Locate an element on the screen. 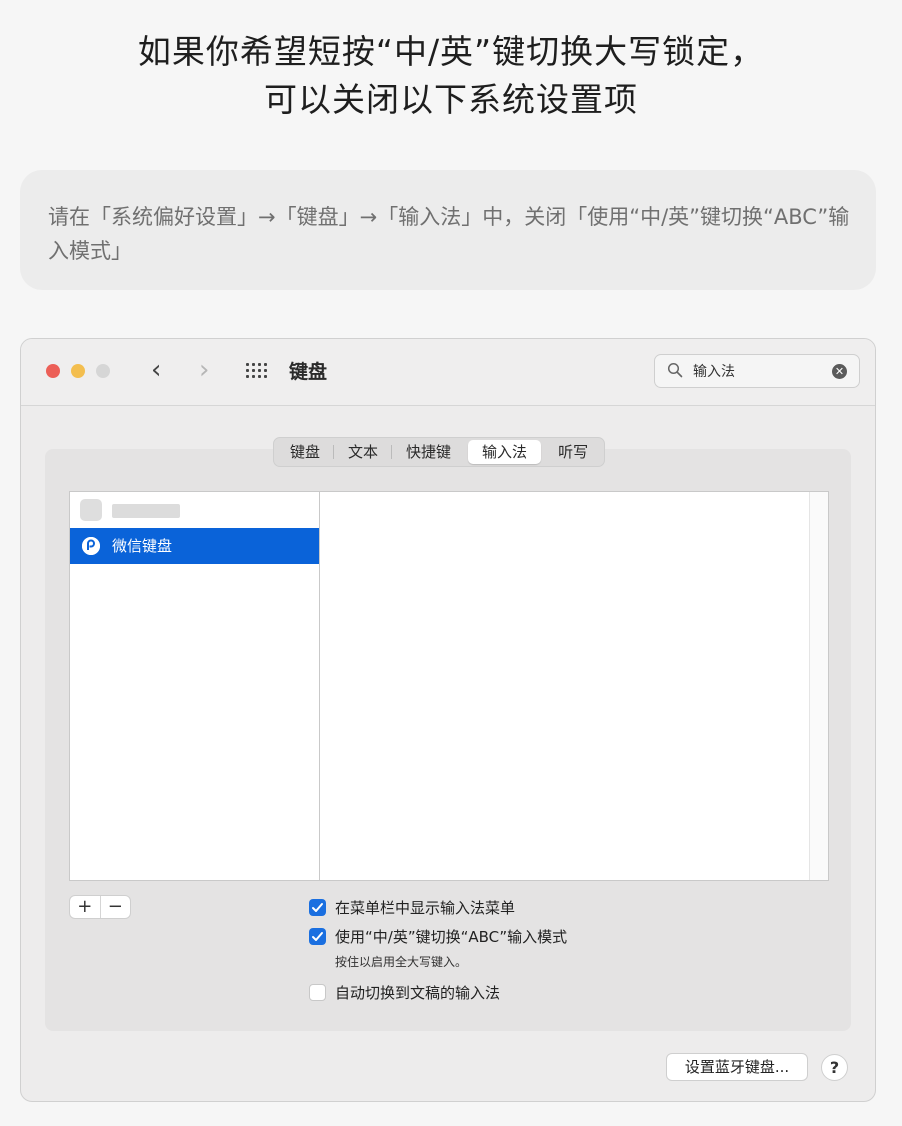  add-input-source-button: + is located at coordinates (85, 907).